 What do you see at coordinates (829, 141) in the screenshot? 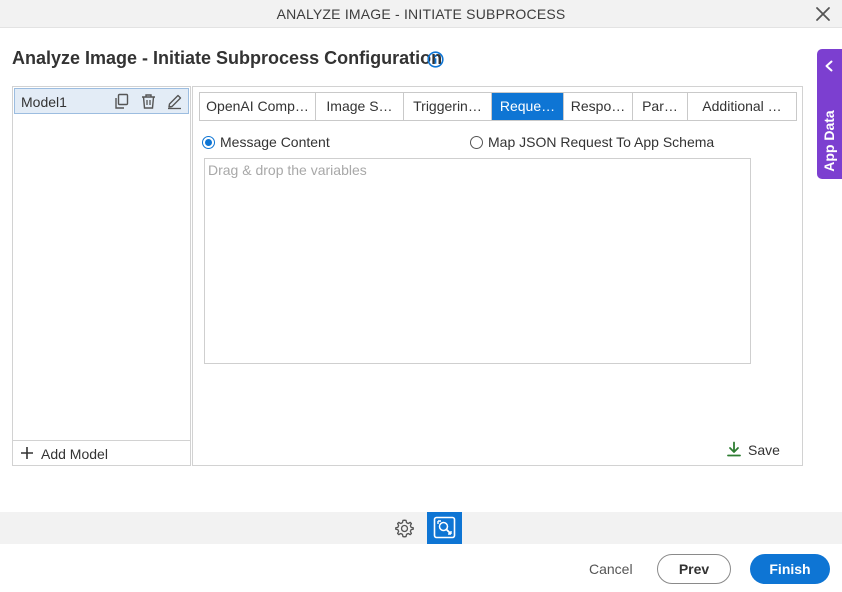
I see `app-data-label: App Data` at bounding box center [829, 141].